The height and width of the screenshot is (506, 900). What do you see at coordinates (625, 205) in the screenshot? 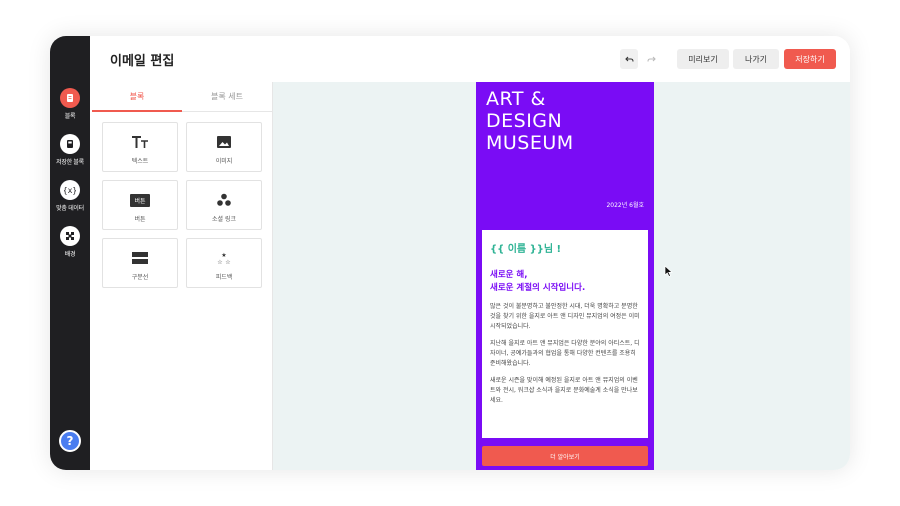
I see `issue-date: 2022년 6월호` at bounding box center [625, 205].